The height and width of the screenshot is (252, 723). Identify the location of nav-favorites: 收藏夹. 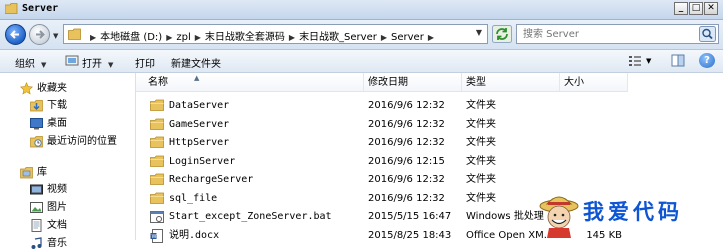
(43, 89).